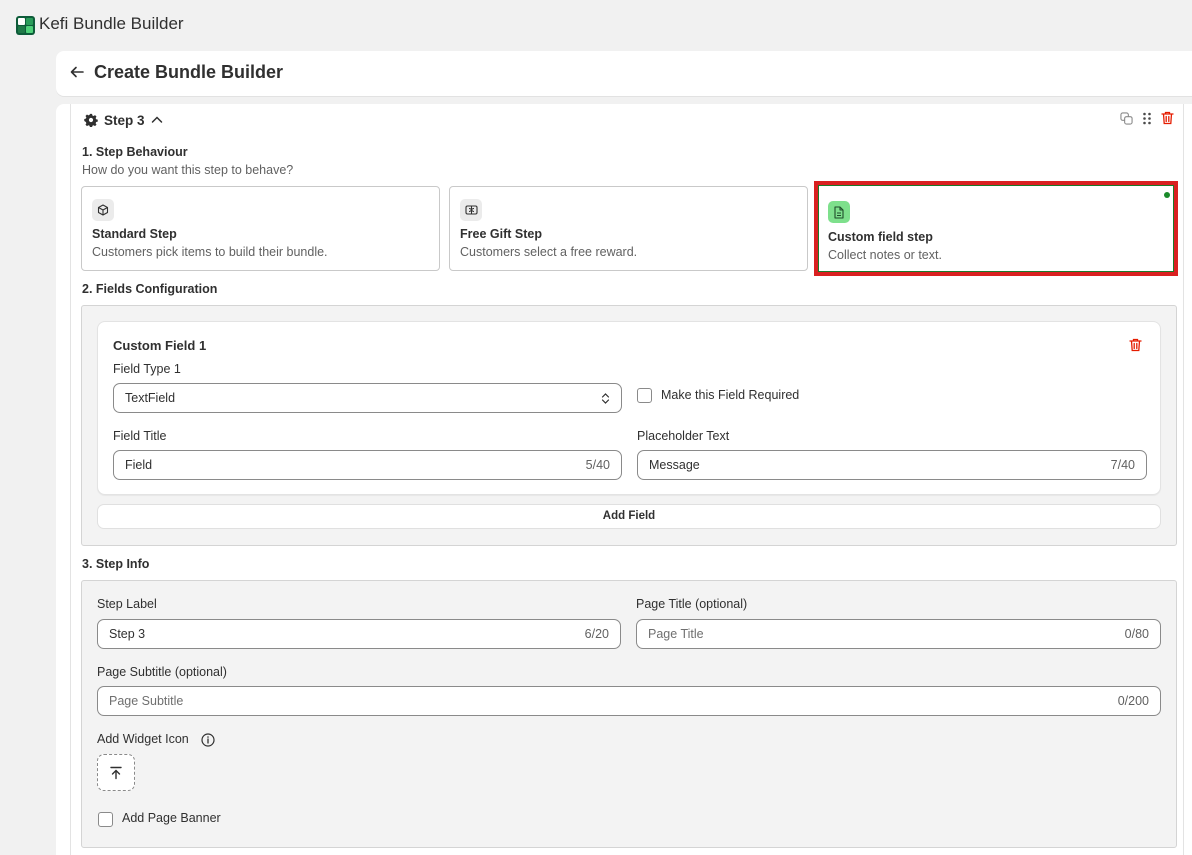 The width and height of the screenshot is (1192, 855). Describe the element at coordinates (596, 25) in the screenshot. I see `top-bar: Kefi Bundle Builder` at that location.